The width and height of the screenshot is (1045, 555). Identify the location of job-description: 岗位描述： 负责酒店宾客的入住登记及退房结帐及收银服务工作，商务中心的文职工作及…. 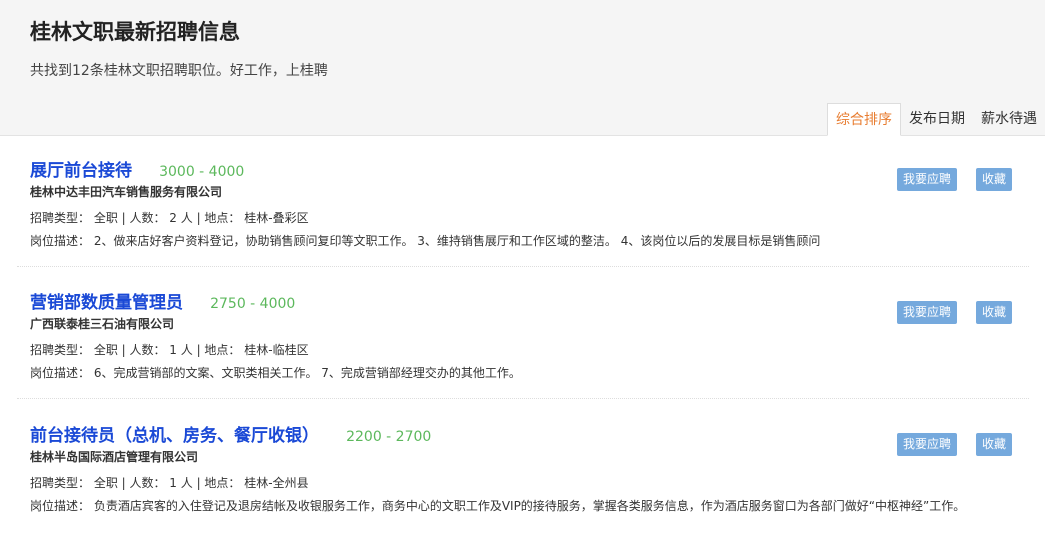
(498, 506).